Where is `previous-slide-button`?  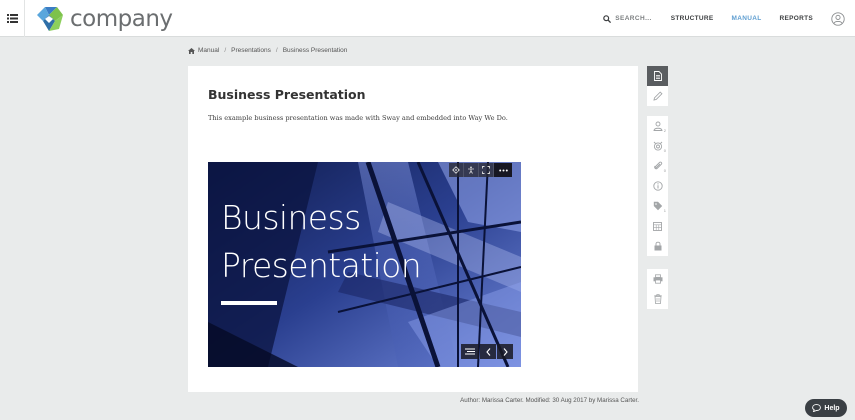
previous-slide-button is located at coordinates (488, 351).